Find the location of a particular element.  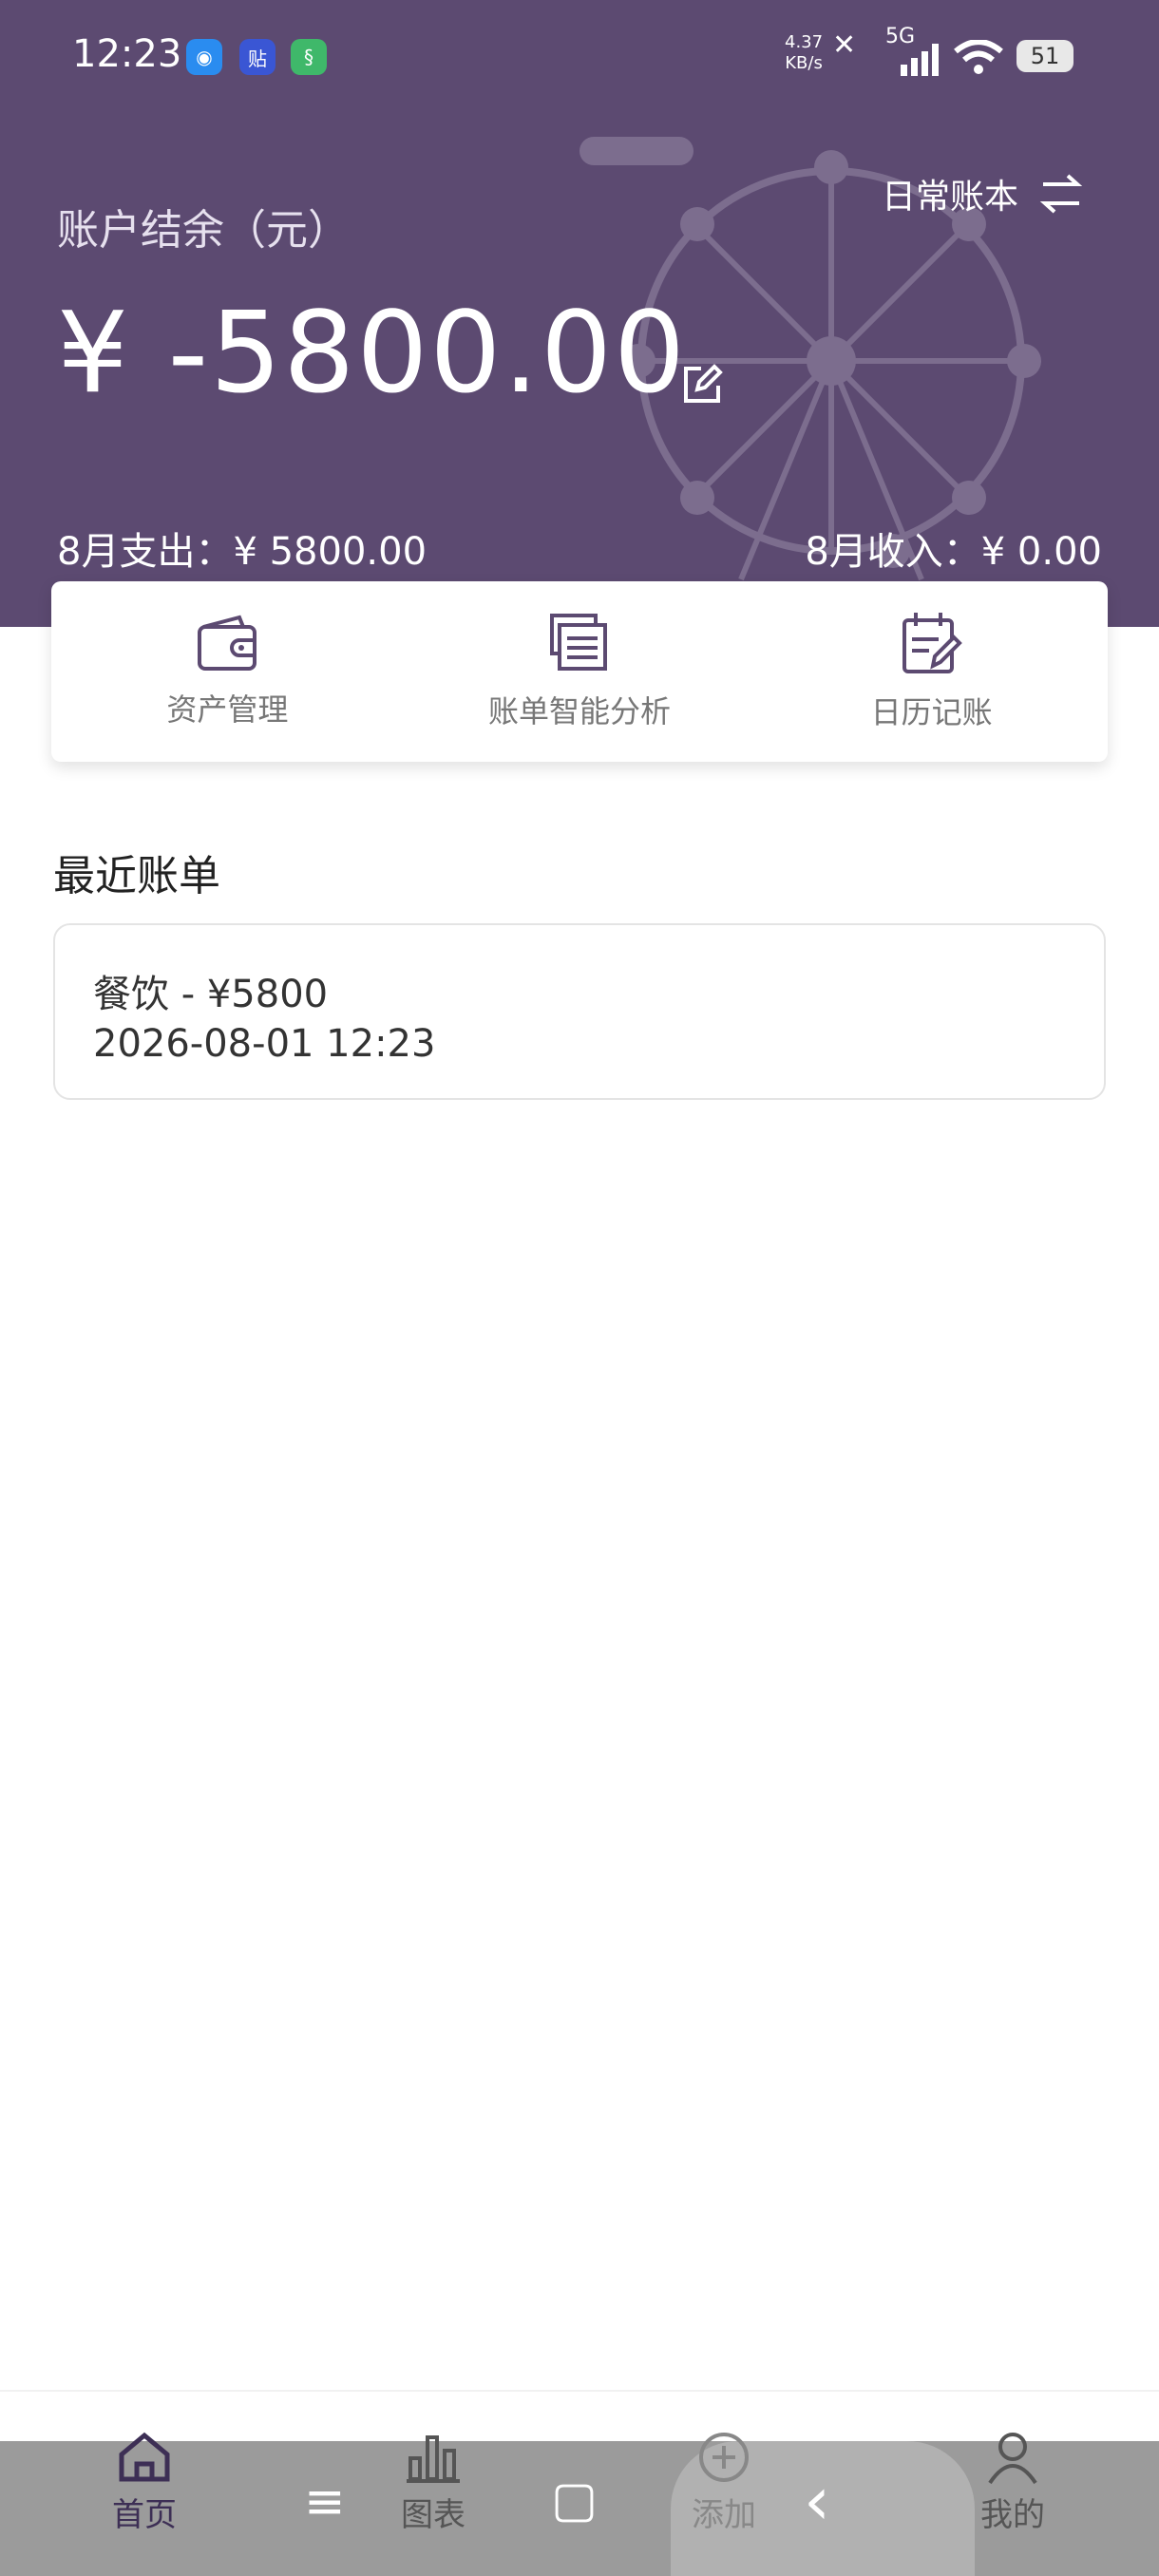

battery-icon: 51 is located at coordinates (1045, 56).